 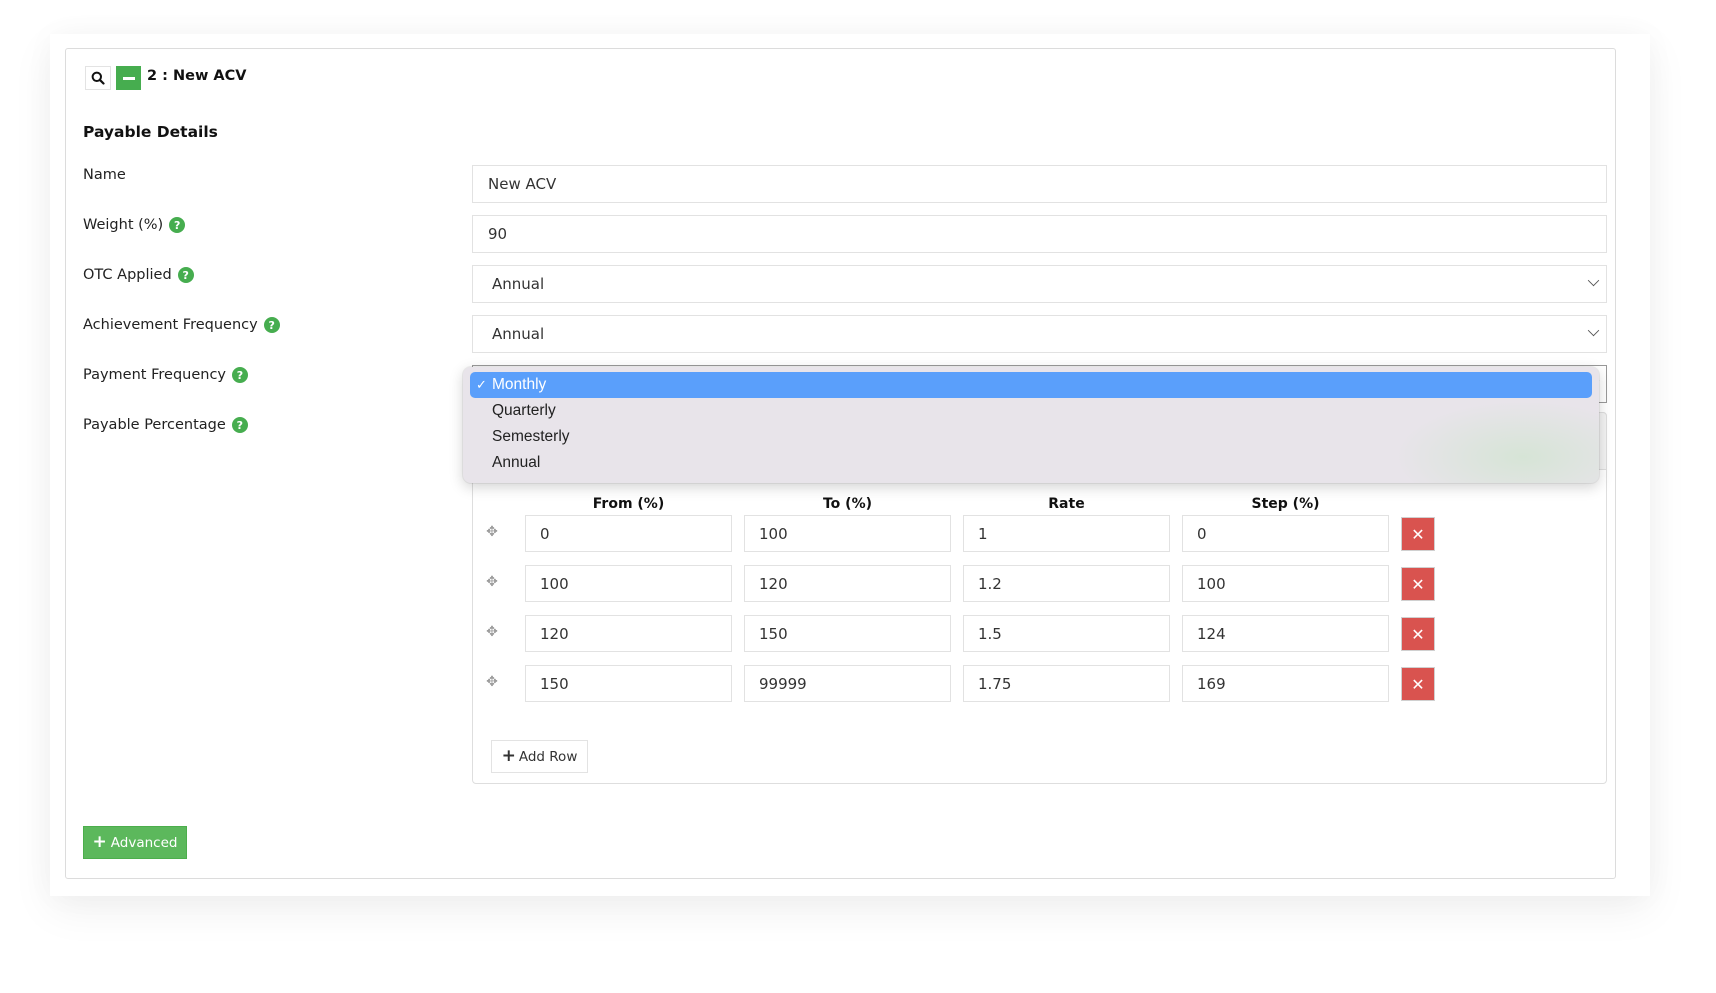 I want to click on otc-applied-select: Annual, so click(x=1039, y=284).